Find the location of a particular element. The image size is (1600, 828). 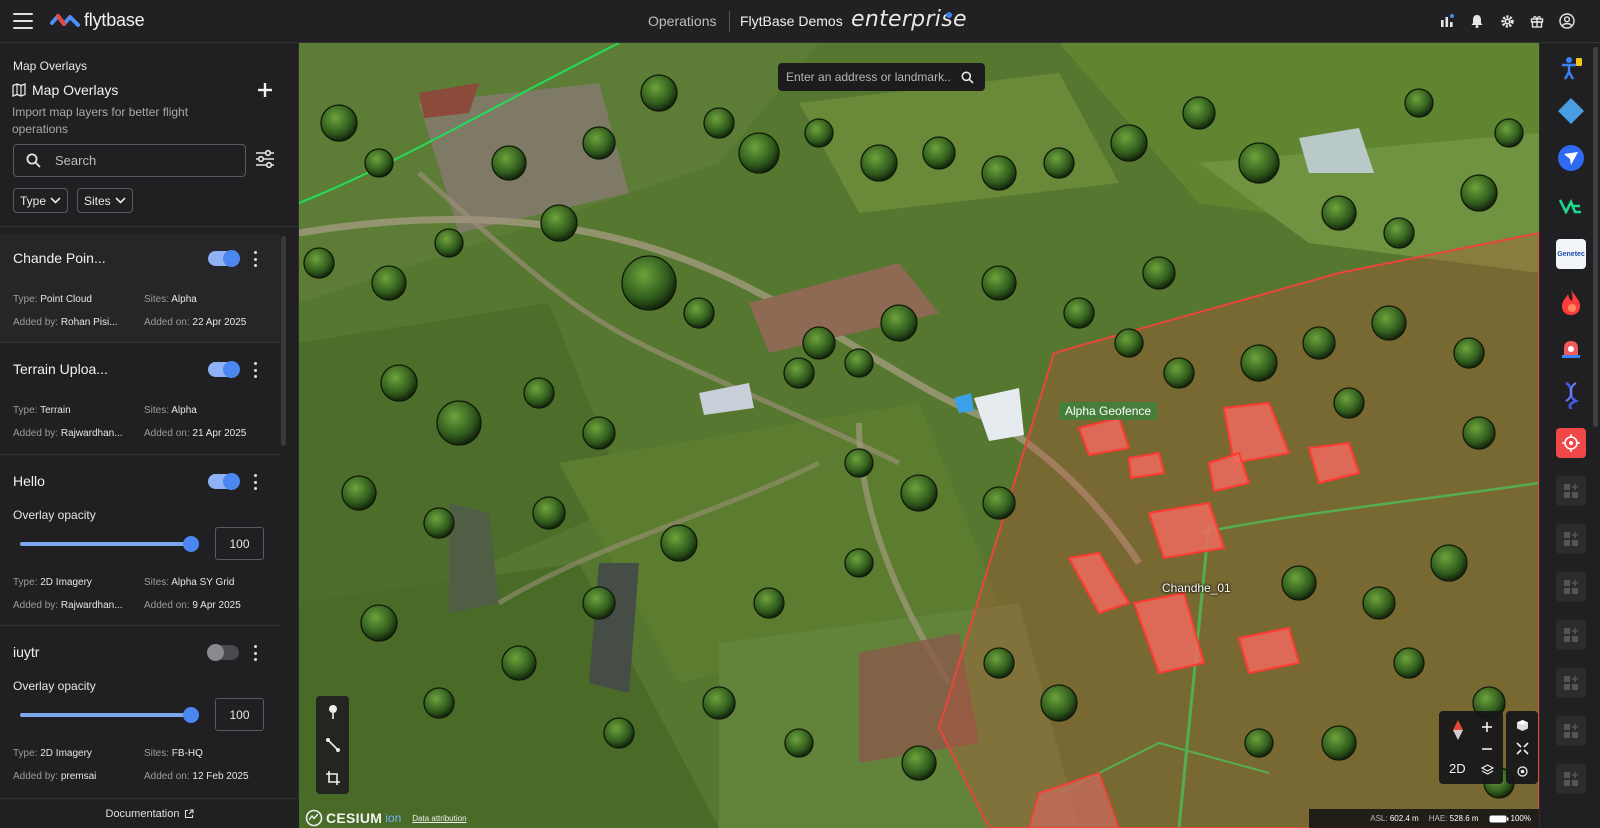

cesium-attribution: CESIUM ion Data attribution is located at coordinates (386, 818).